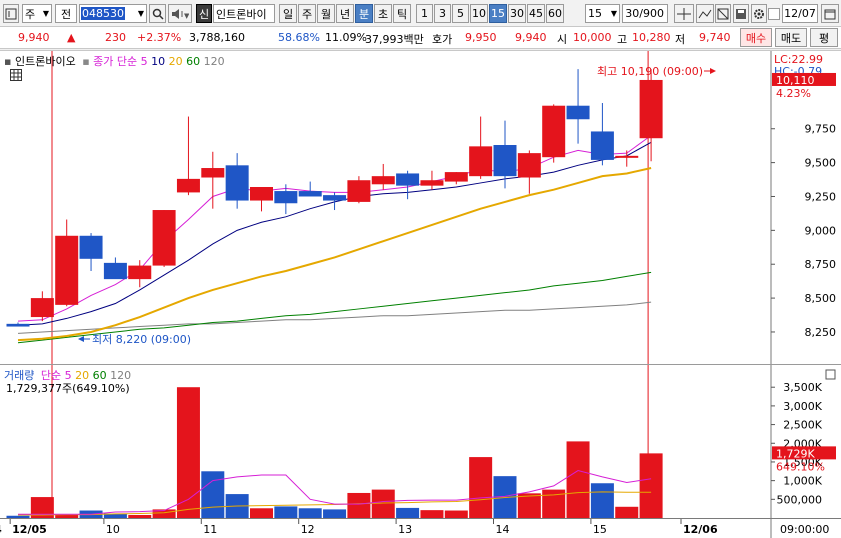  I want to click on date-value: 12/07, so click(800, 13).